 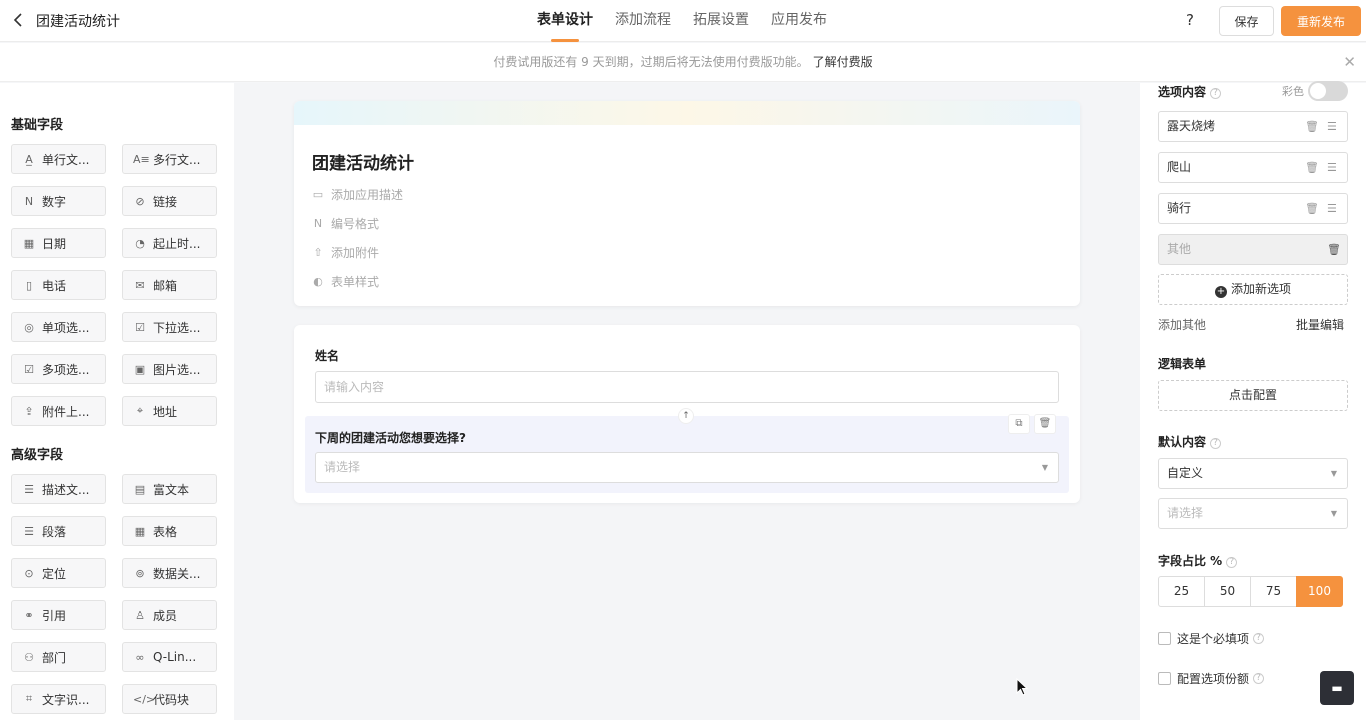 I want to click on name-input, so click(x=687, y=387).